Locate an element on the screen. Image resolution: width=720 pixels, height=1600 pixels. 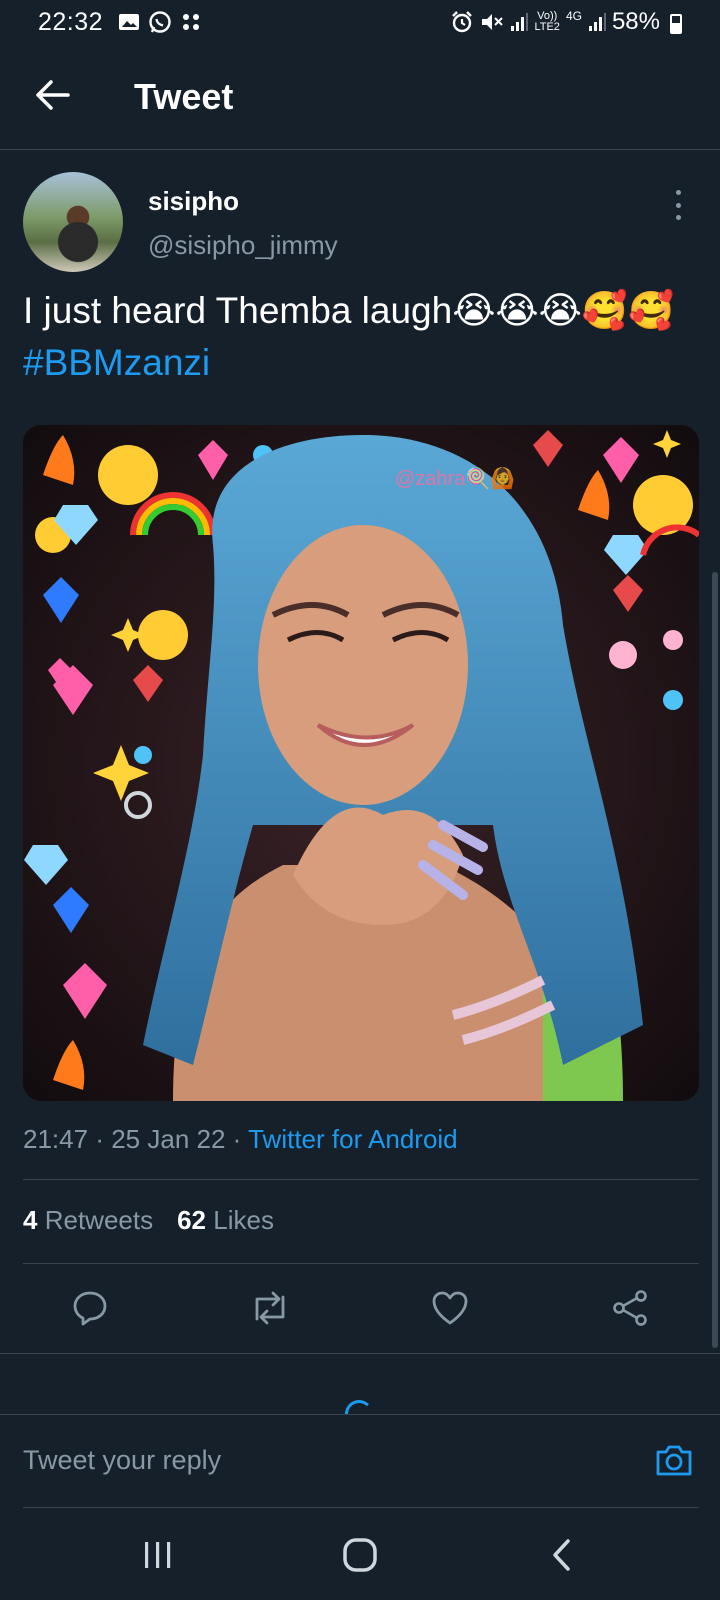
tweet-text: I just heard Themba laugh😭😭😭🥰🥰 #BBMzanzi is located at coordinates (363, 337).